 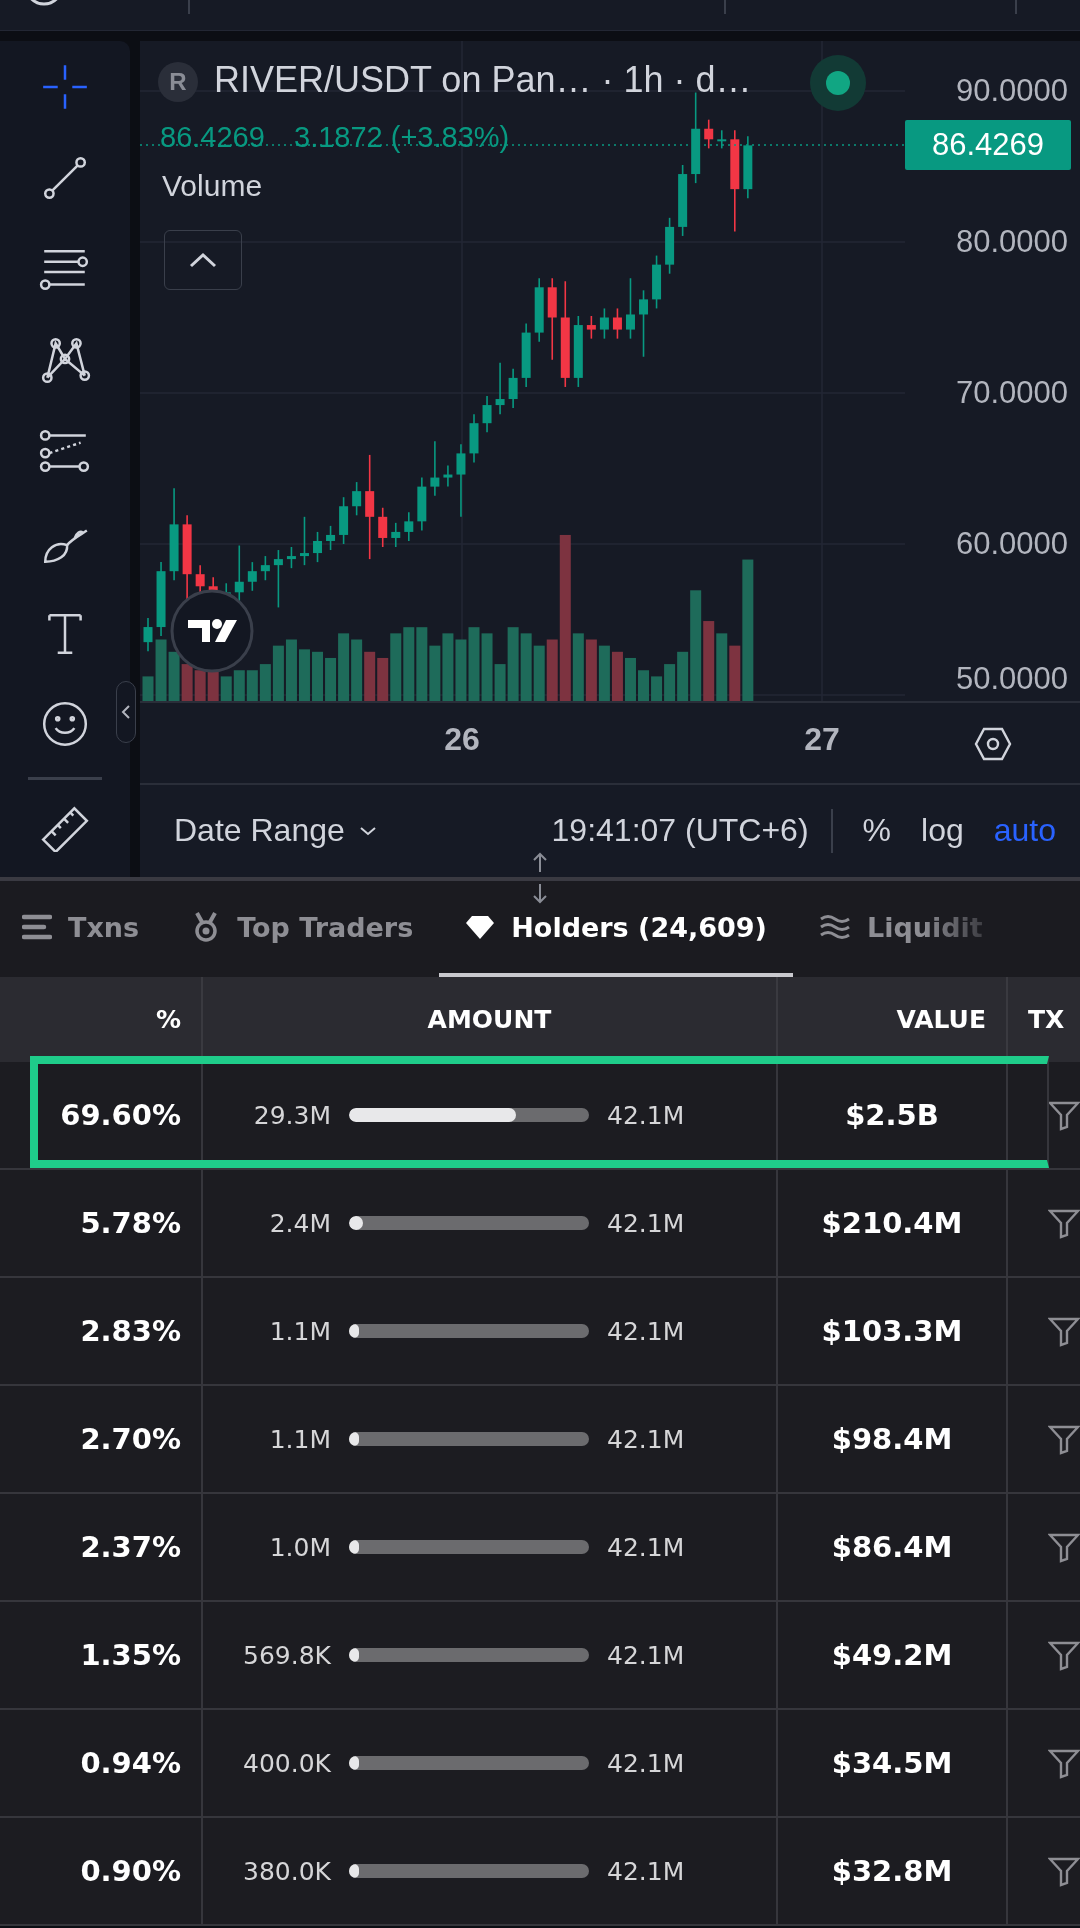 I want to click on column-header: VALUE, so click(x=941, y=1019).